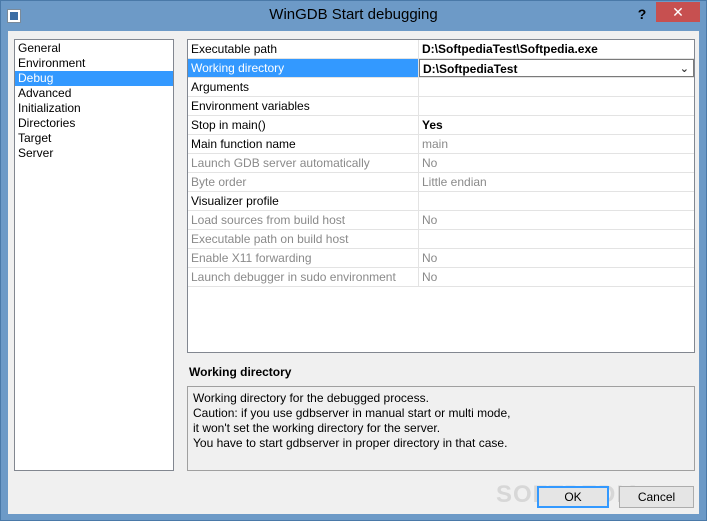 This screenshot has width=707, height=521. What do you see at coordinates (303, 144) in the screenshot?
I see `property-name: Main function name` at bounding box center [303, 144].